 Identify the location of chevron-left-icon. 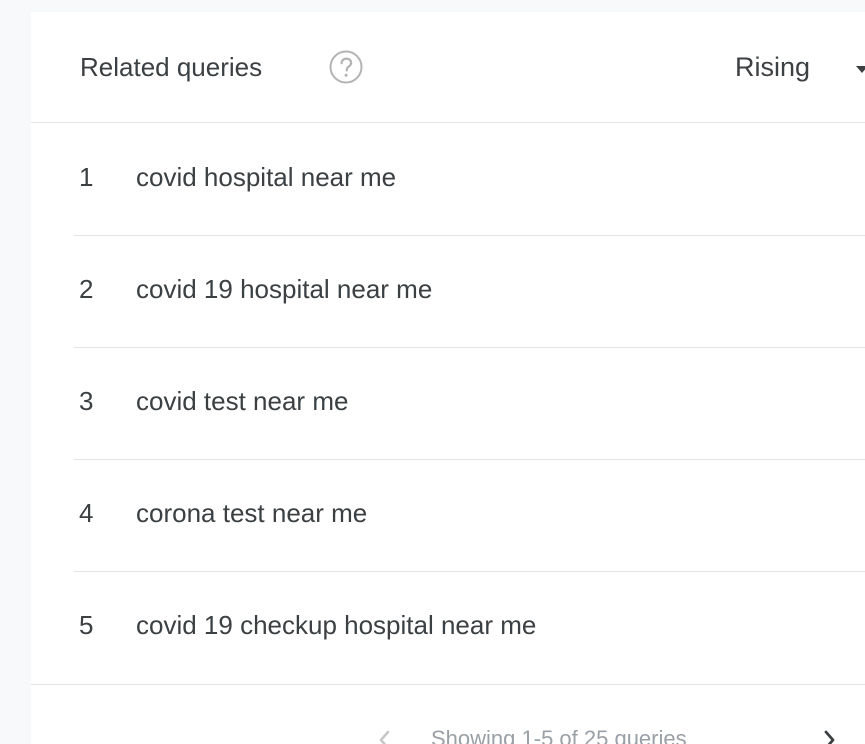
(384, 737).